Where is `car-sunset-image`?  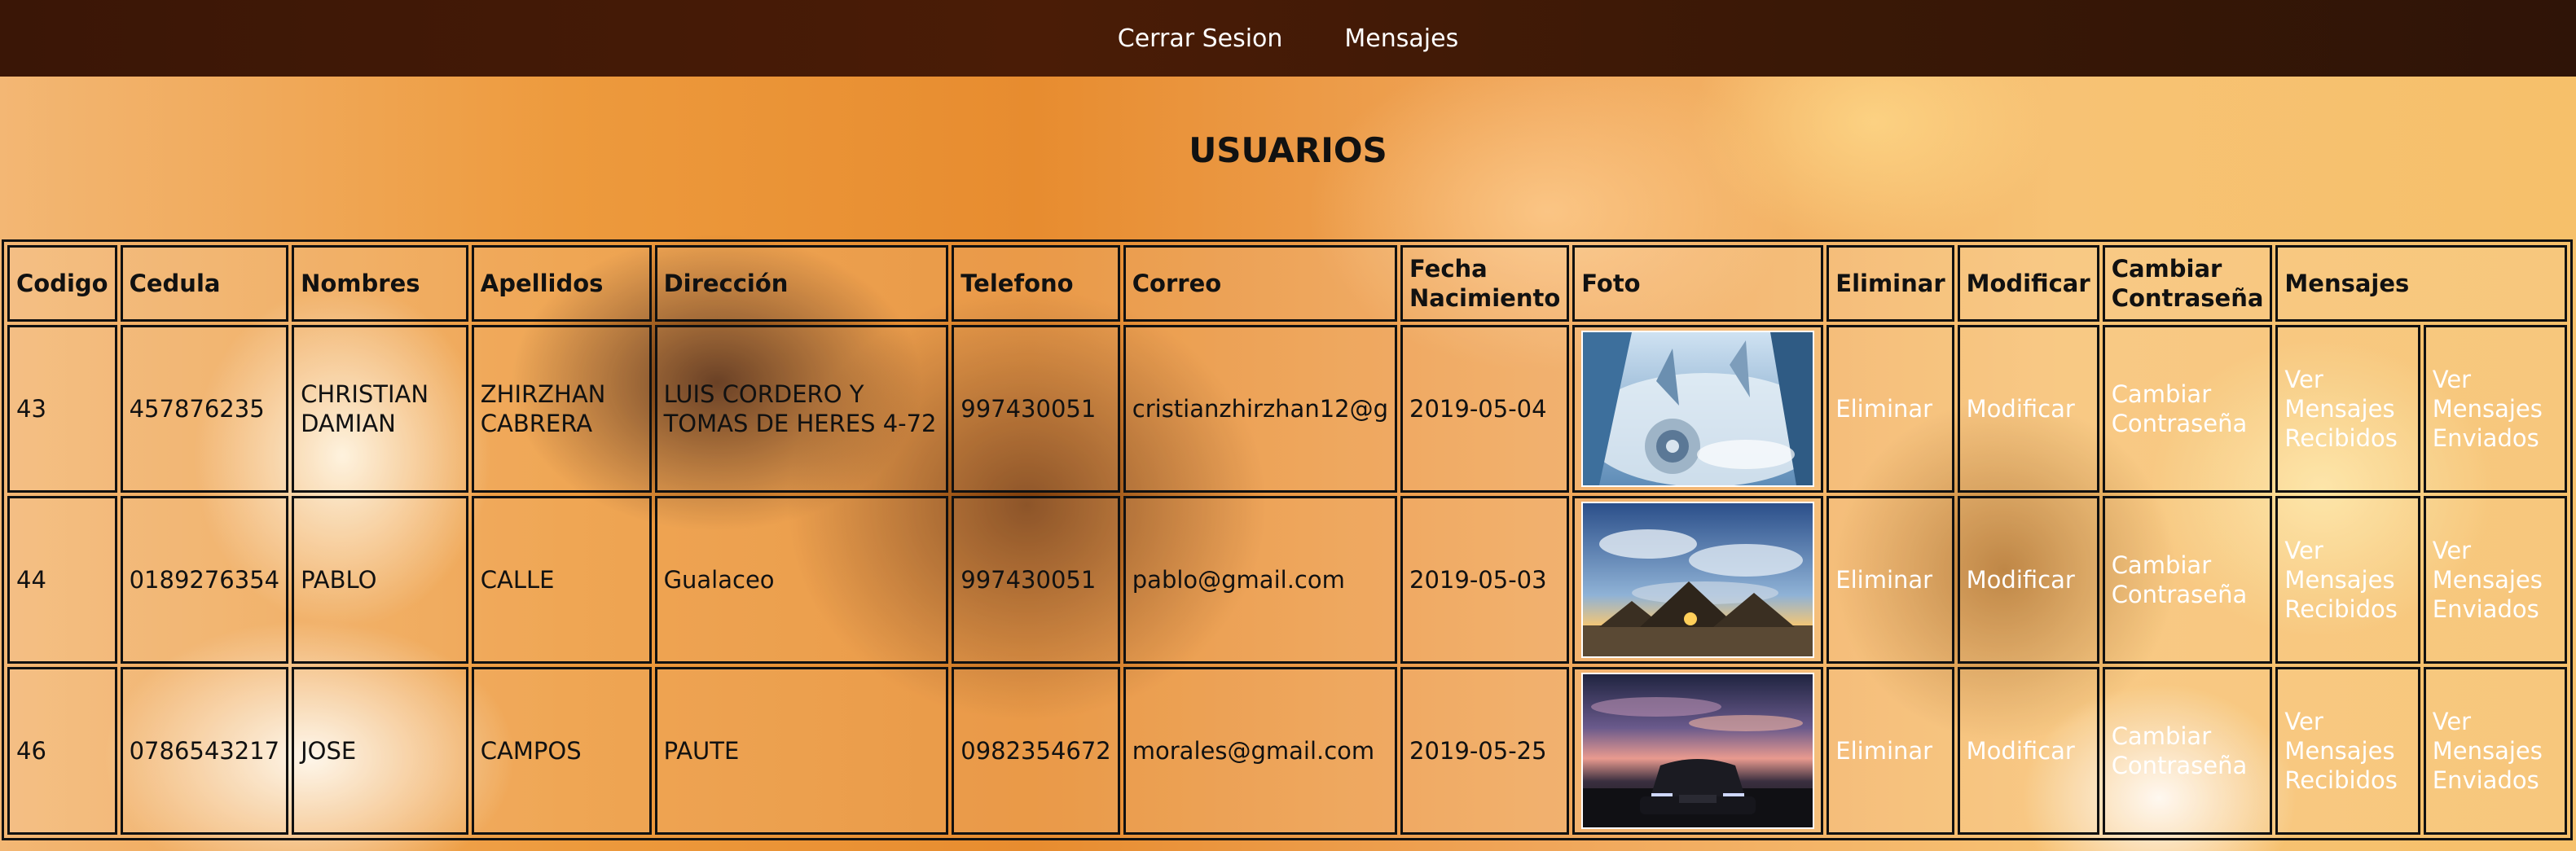
car-sunset-image is located at coordinates (1698, 750).